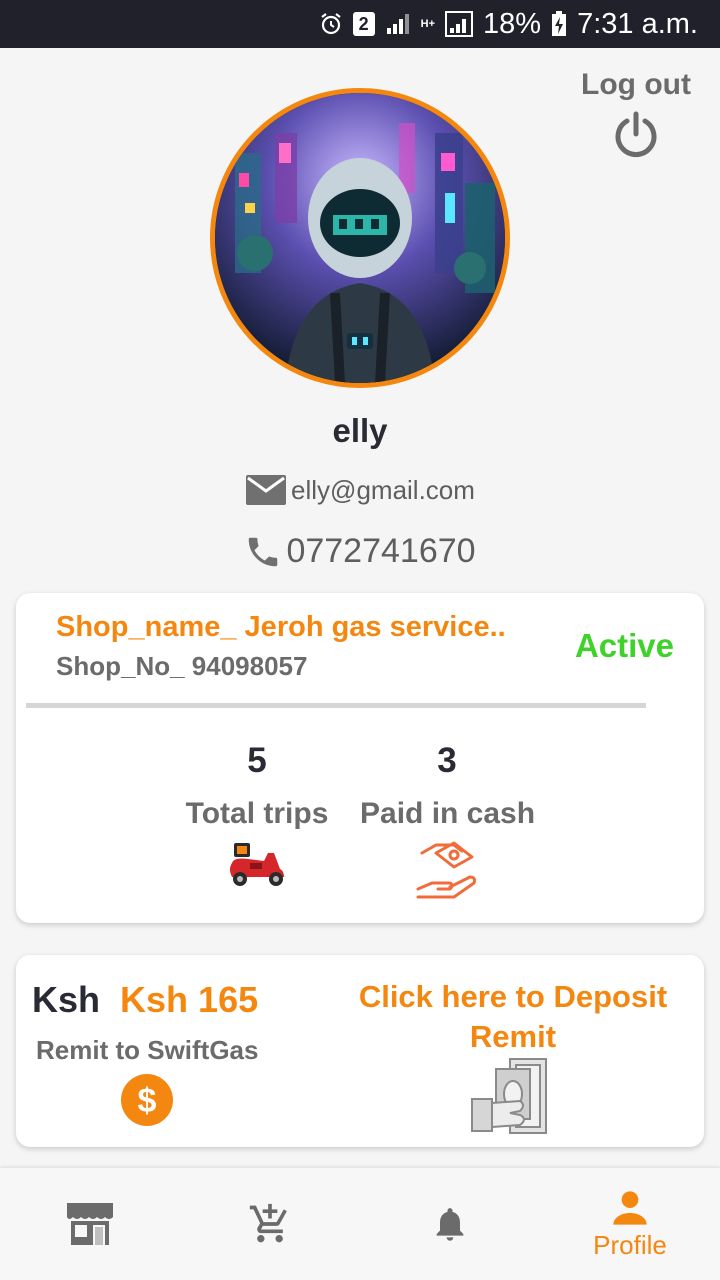 Image resolution: width=720 pixels, height=1280 pixels. I want to click on battery-charging-icon, so click(559, 24).